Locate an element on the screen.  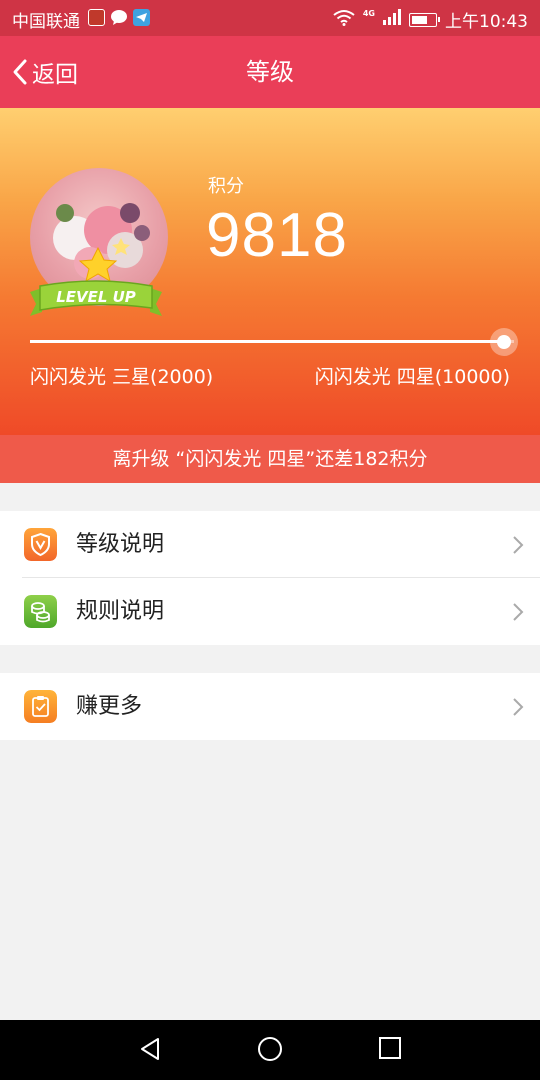
signal-icon is located at coordinates (392, 19).